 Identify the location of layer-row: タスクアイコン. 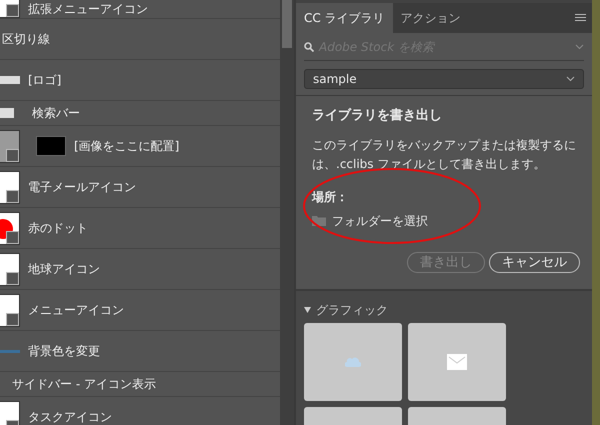
(140, 411).